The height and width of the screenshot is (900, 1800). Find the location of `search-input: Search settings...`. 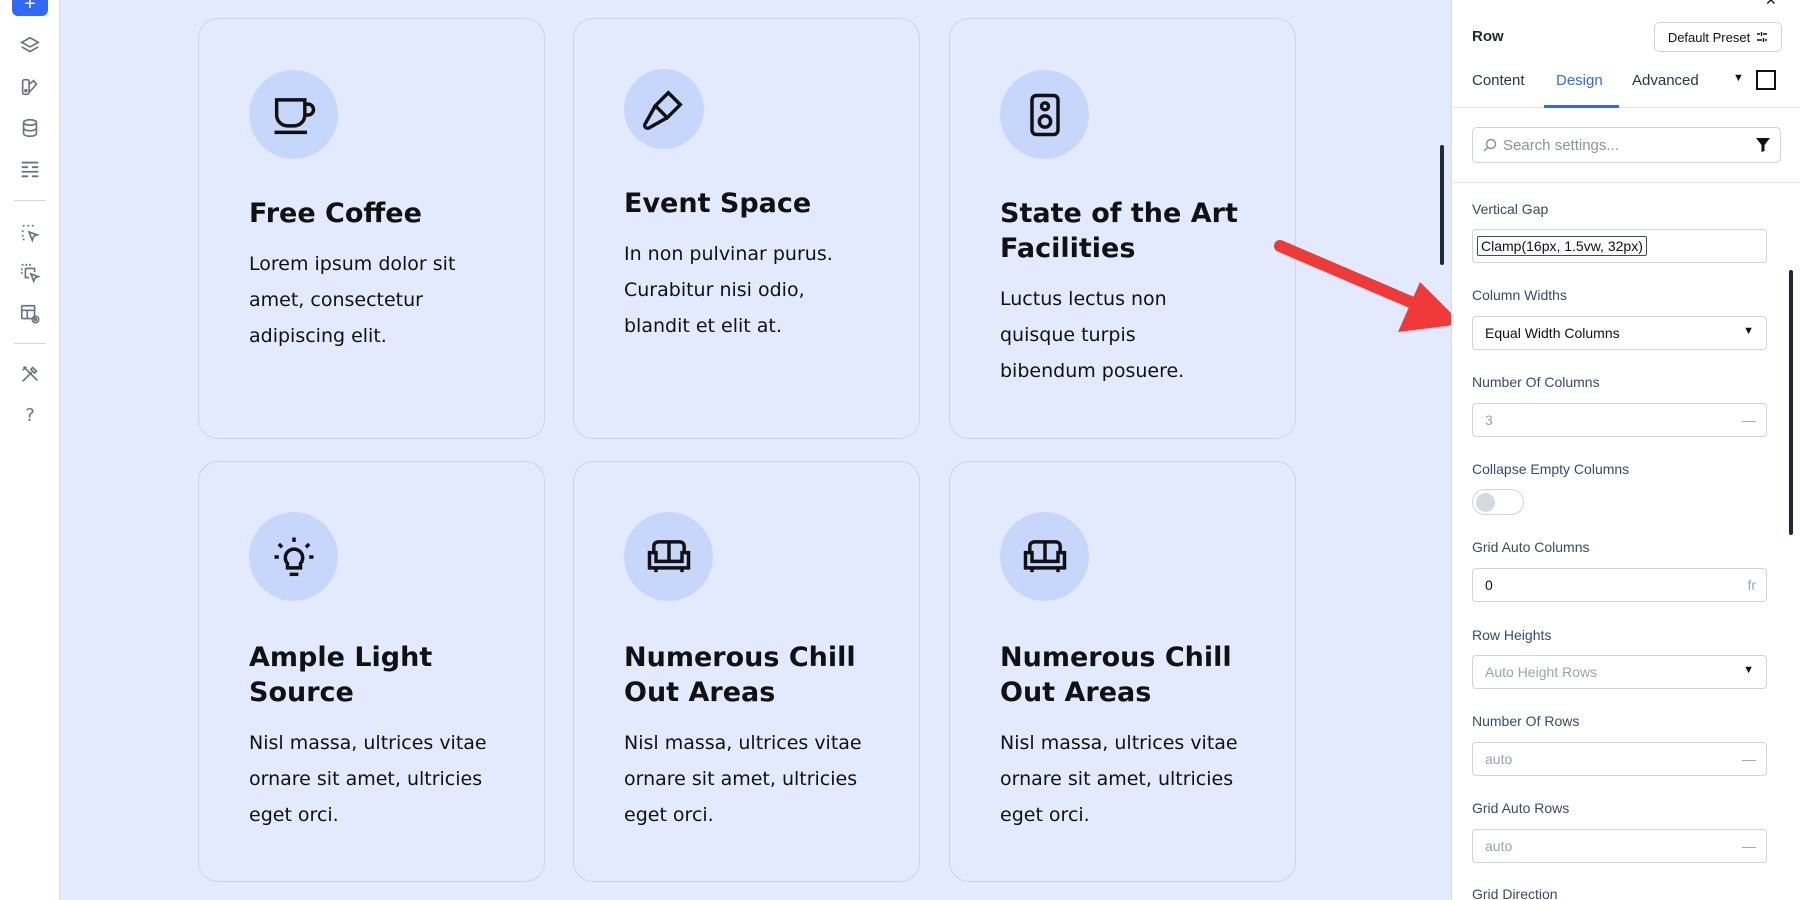

search-input: Search settings... is located at coordinates (1561, 145).